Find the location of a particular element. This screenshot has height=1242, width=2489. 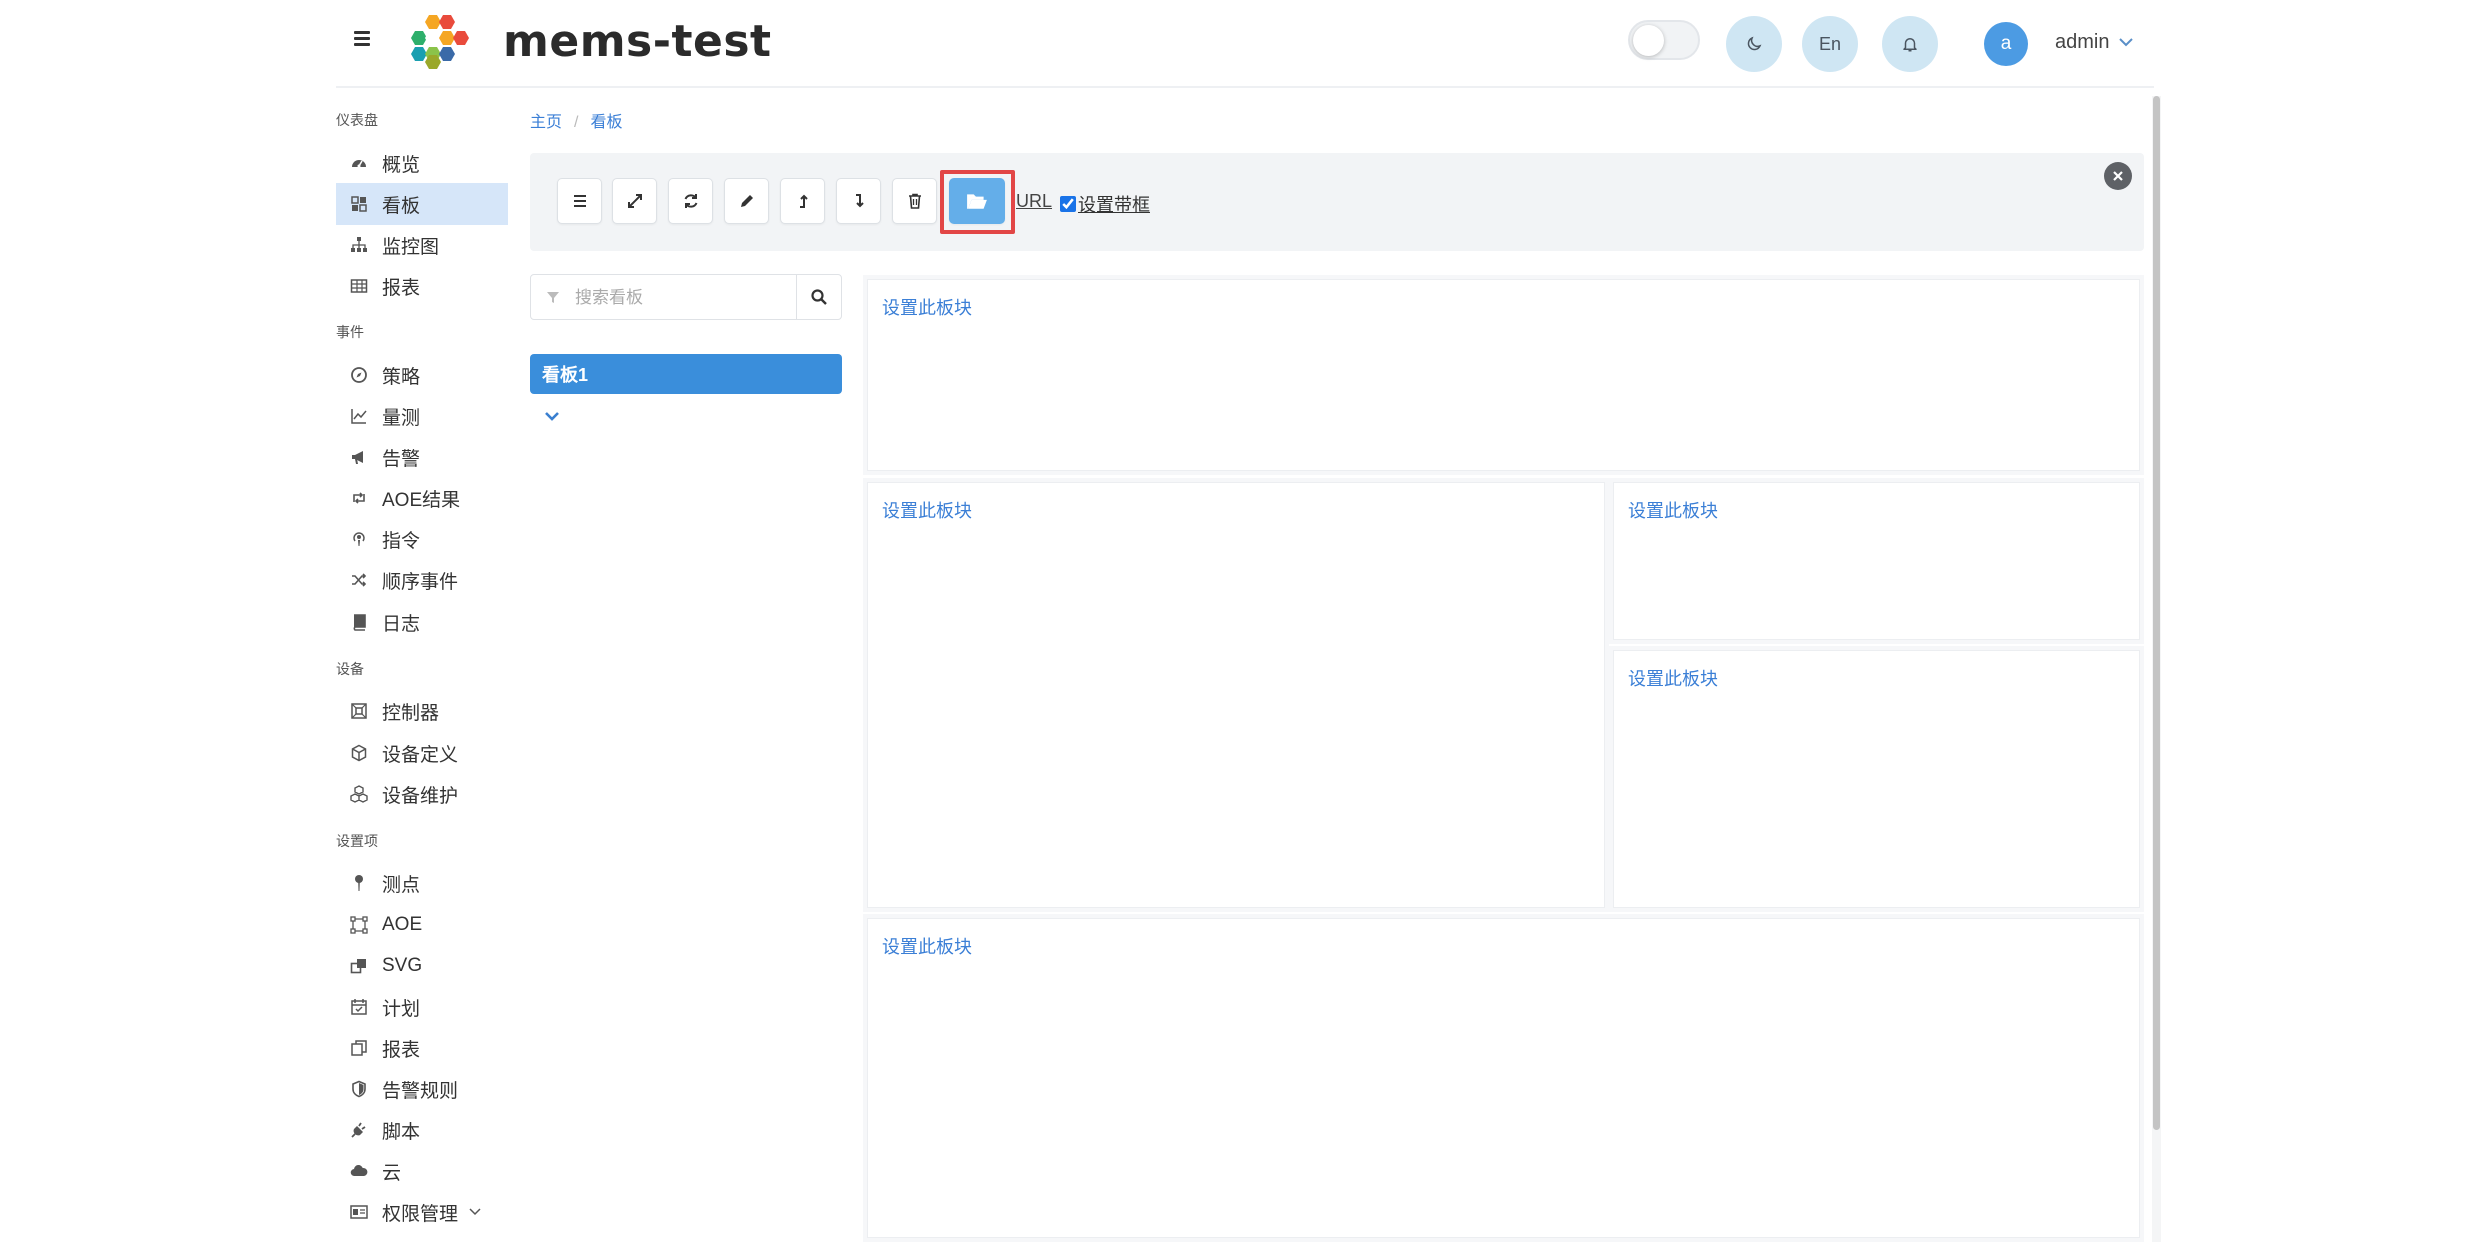

sidebar-item-report-settings: 报表 is located at coordinates (422, 1048).